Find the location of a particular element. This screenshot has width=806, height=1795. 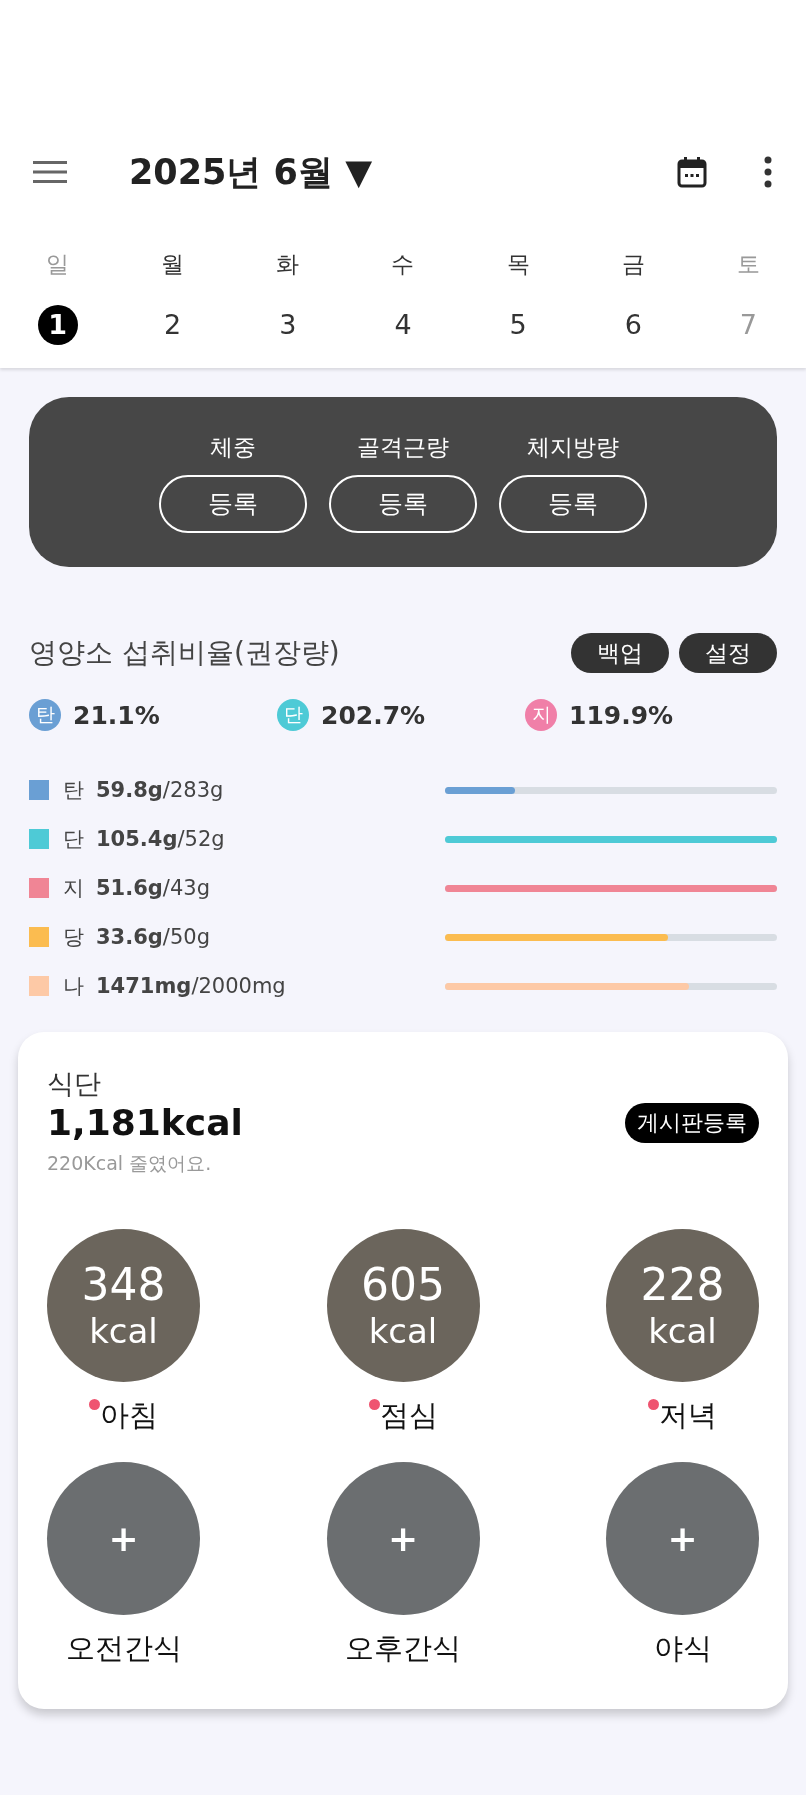

meal-label: 아침 is located at coordinates (129, 1415).